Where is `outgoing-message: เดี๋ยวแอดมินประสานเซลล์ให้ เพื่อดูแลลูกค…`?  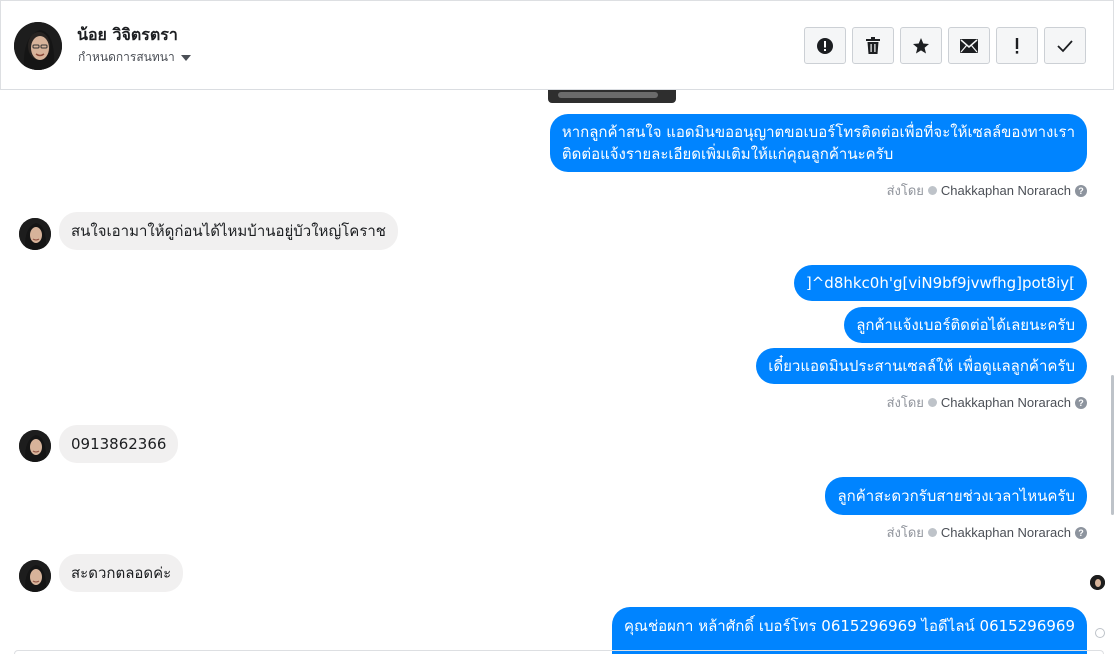 outgoing-message: เดี๋ยวแอดมินประสานเซลล์ให้ เพื่อดูแลลูกค… is located at coordinates (921, 366).